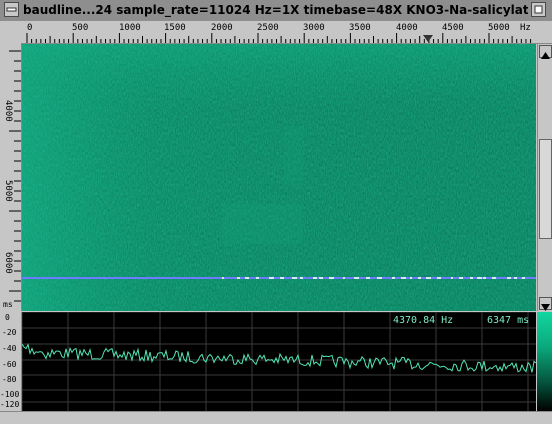  I want to click on time-label-5000-text: 5000, so click(8, 191).